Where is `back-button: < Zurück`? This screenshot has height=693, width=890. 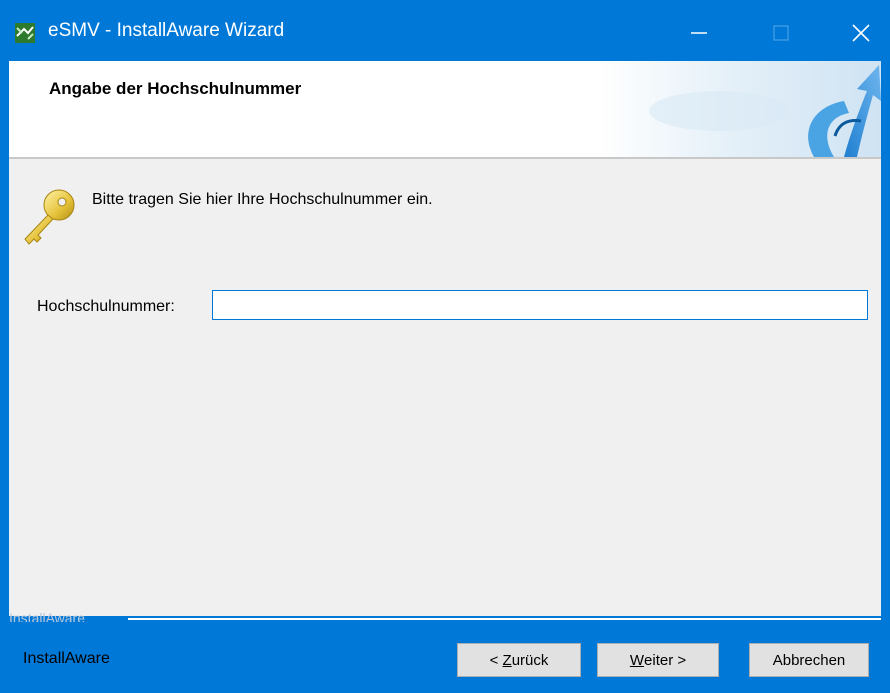
back-button: < Zurück is located at coordinates (519, 660).